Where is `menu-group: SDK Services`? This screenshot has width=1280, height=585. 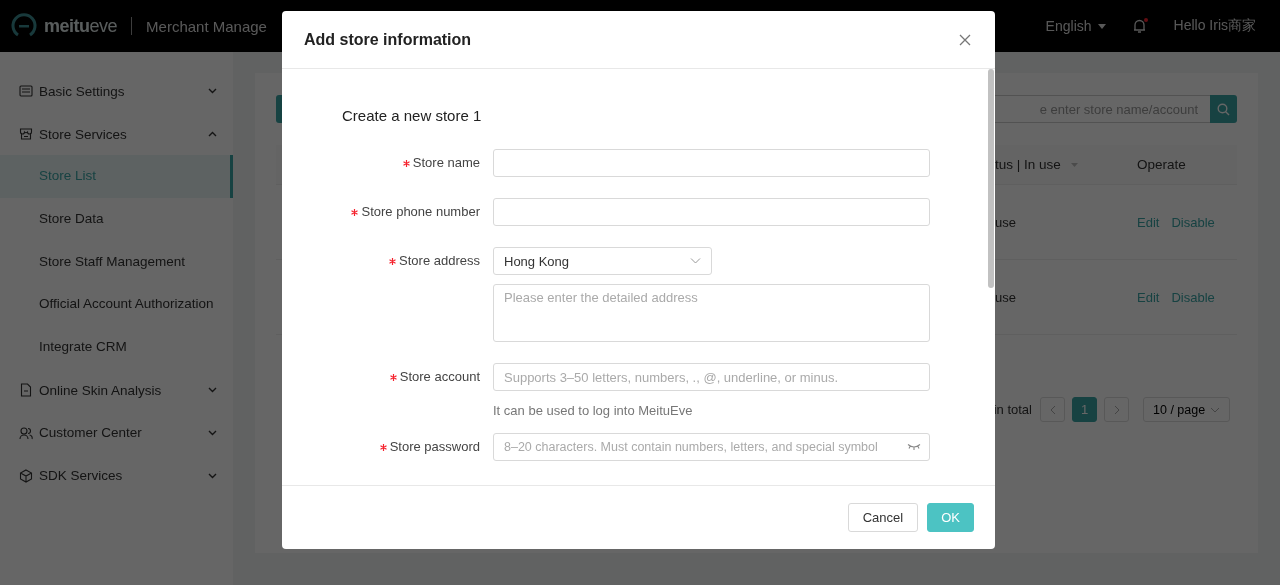
menu-group: SDK Services is located at coordinates (116, 475).